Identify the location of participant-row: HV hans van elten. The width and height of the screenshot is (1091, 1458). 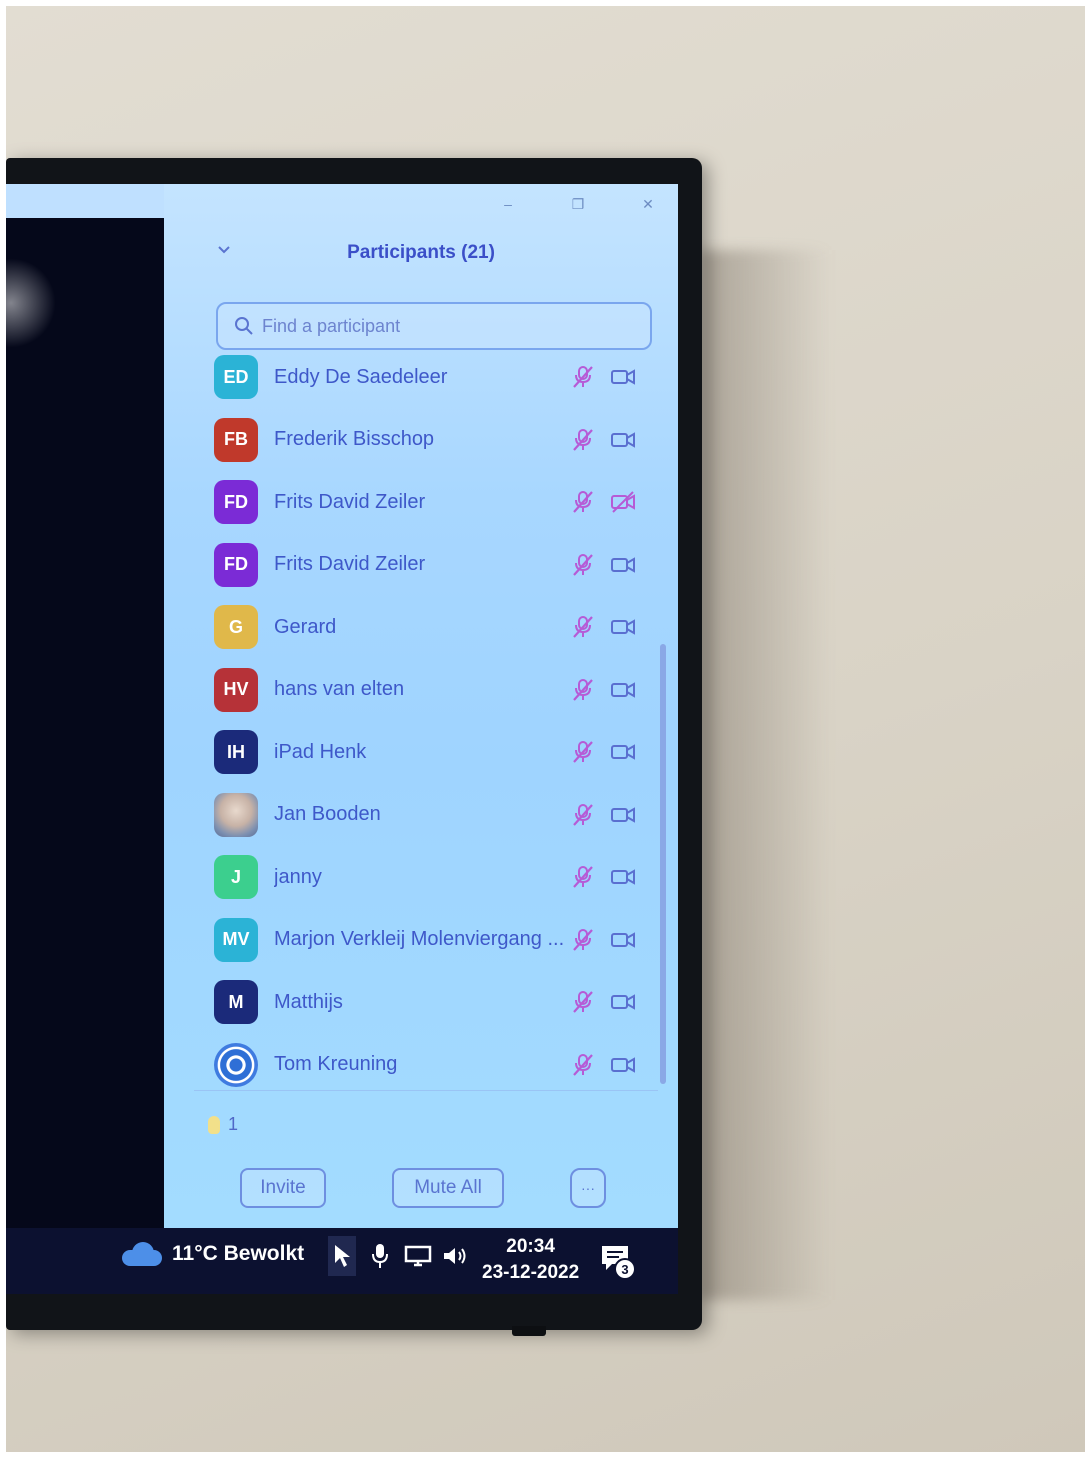
(424, 690).